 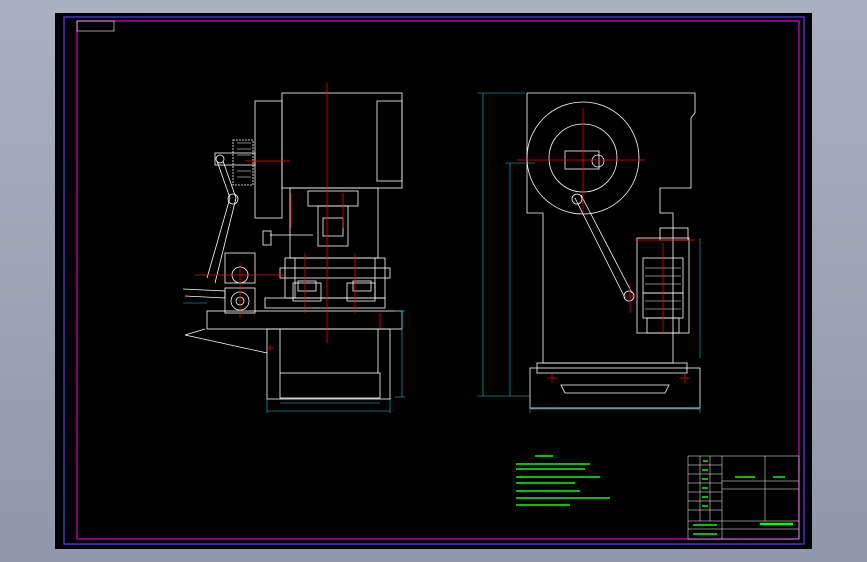 What do you see at coordinates (244, 160) in the screenshot?
I see `side-view-hatch` at bounding box center [244, 160].